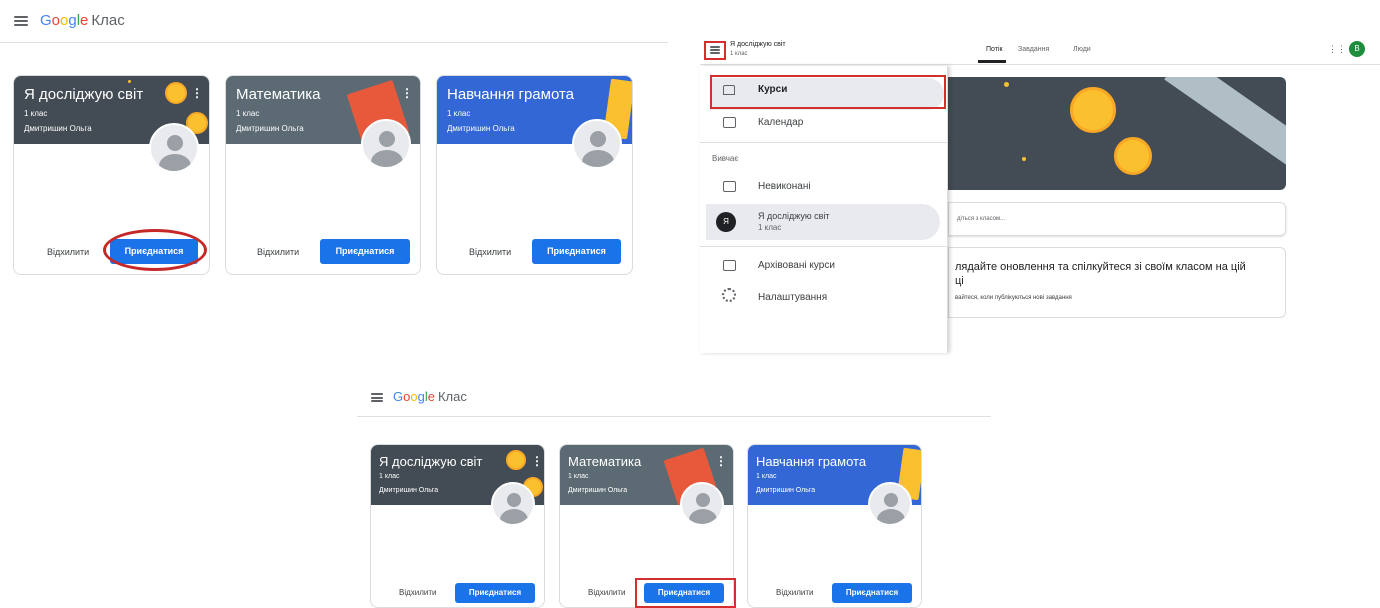  I want to click on nav-archived: Архівовані курси, so click(796, 265).